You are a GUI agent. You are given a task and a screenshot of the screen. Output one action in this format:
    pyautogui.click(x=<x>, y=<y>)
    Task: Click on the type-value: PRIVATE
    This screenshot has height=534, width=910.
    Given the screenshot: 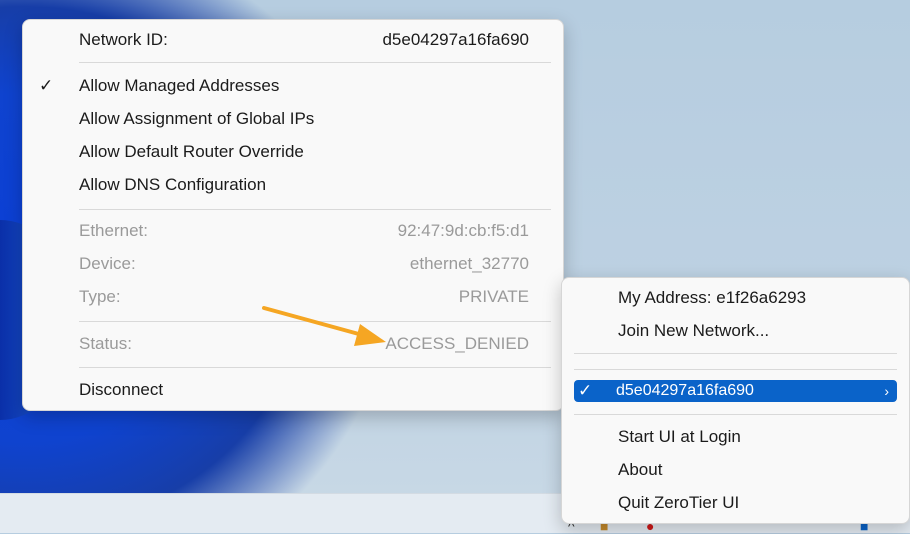 What is the action you would take?
    pyautogui.click(x=493, y=296)
    